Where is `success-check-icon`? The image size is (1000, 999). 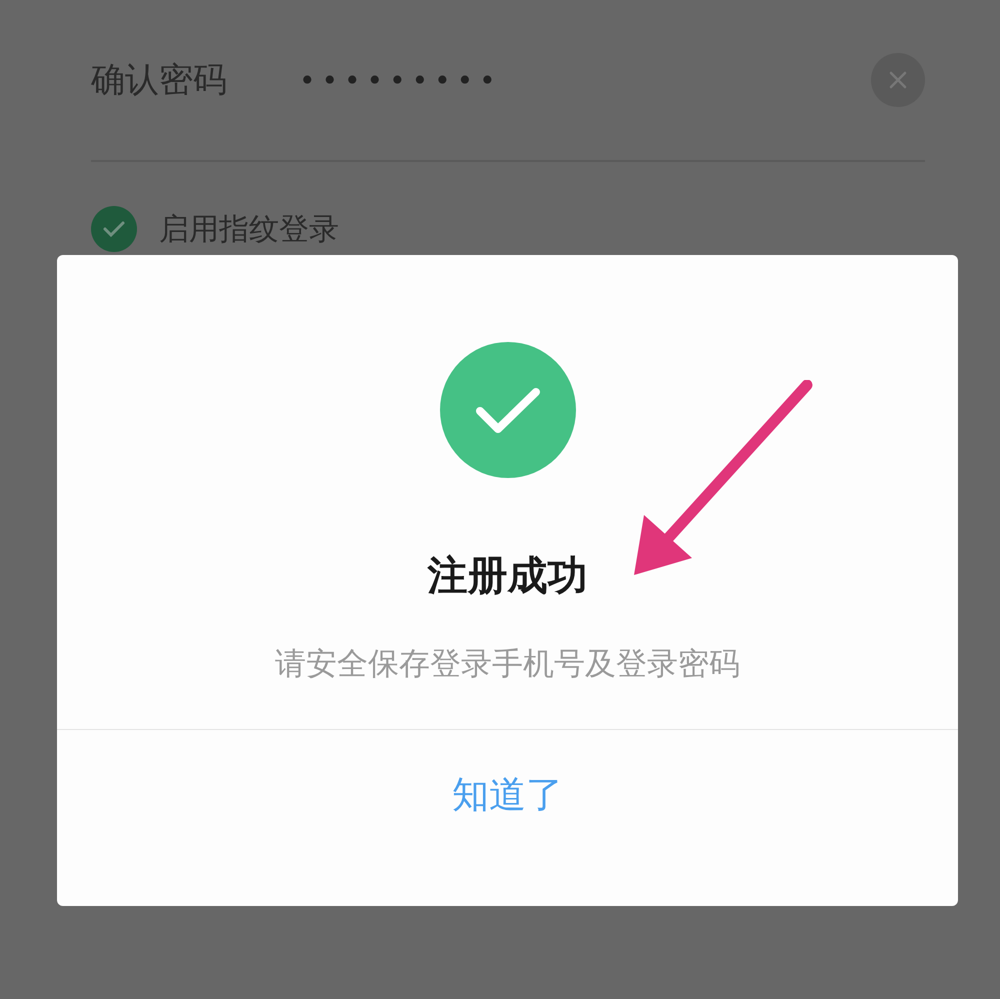 success-check-icon is located at coordinates (508, 410).